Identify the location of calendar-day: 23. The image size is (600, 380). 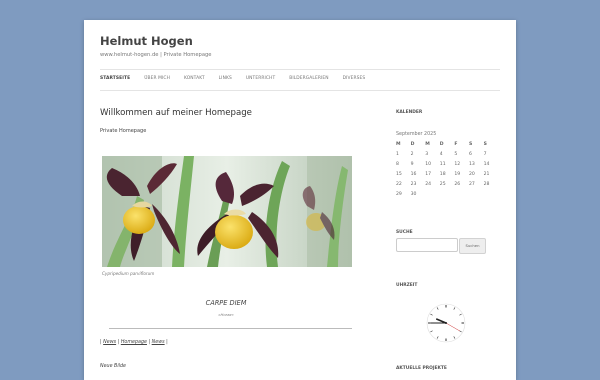
(413, 184).